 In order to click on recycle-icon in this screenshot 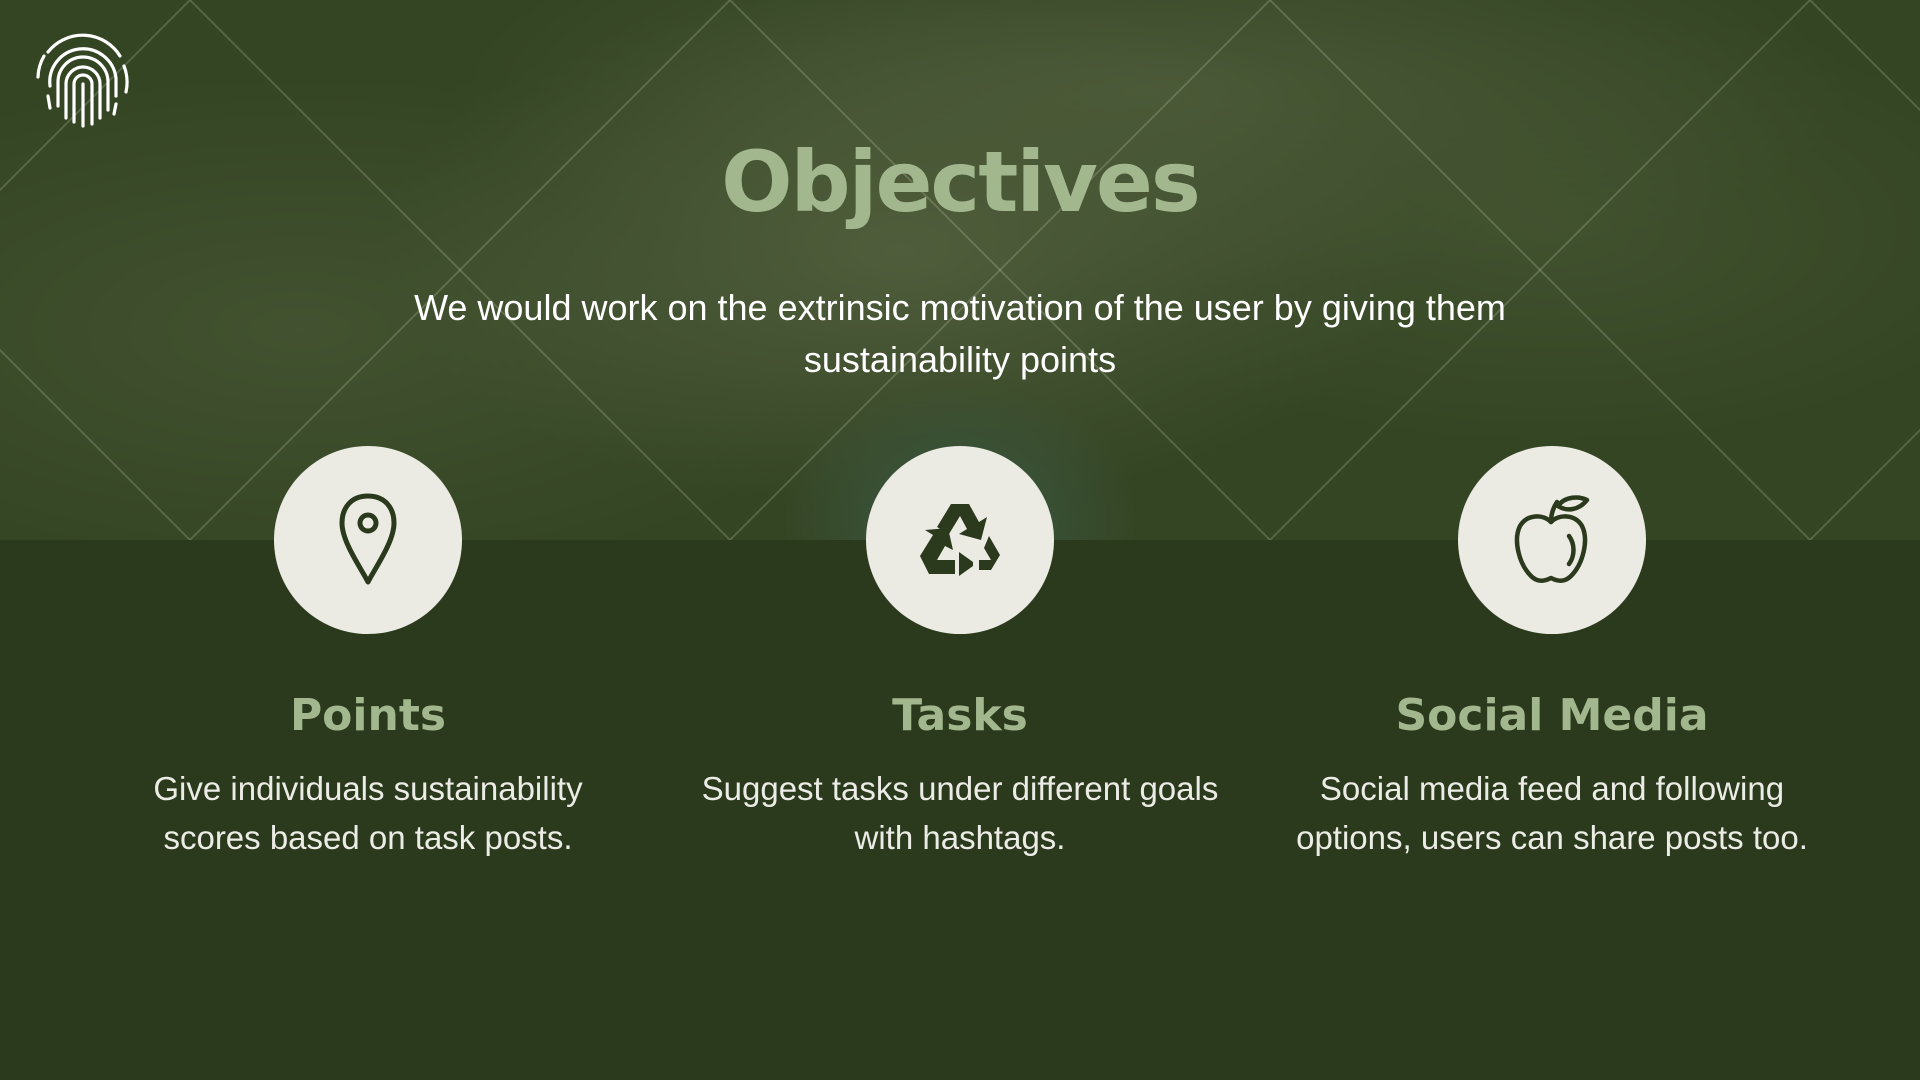, I will do `click(960, 540)`.